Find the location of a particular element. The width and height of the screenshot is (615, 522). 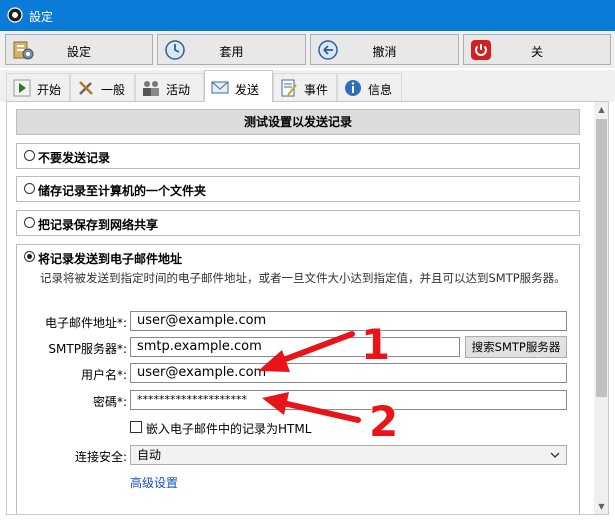

annotation-overlay: 1 2 is located at coordinates (328, 383).